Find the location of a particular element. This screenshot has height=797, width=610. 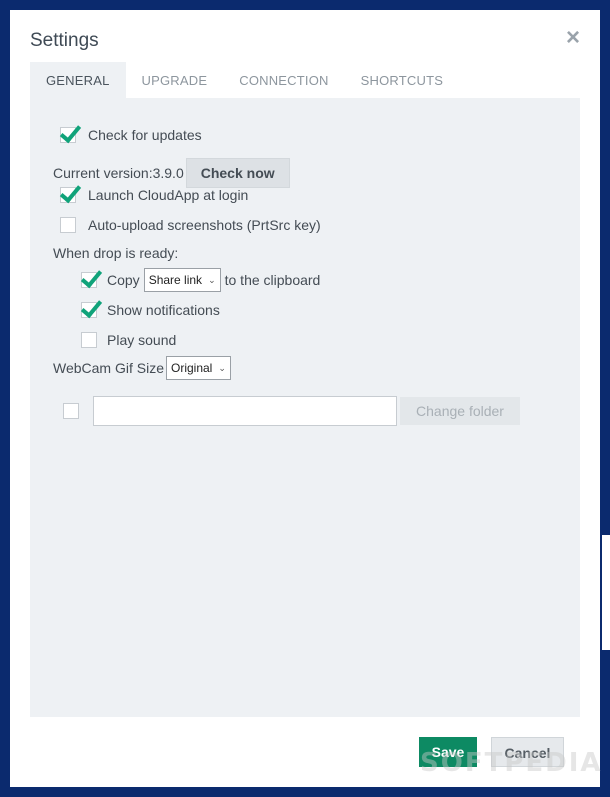

drop-ready-label: When drop is ready: is located at coordinates (116, 253).